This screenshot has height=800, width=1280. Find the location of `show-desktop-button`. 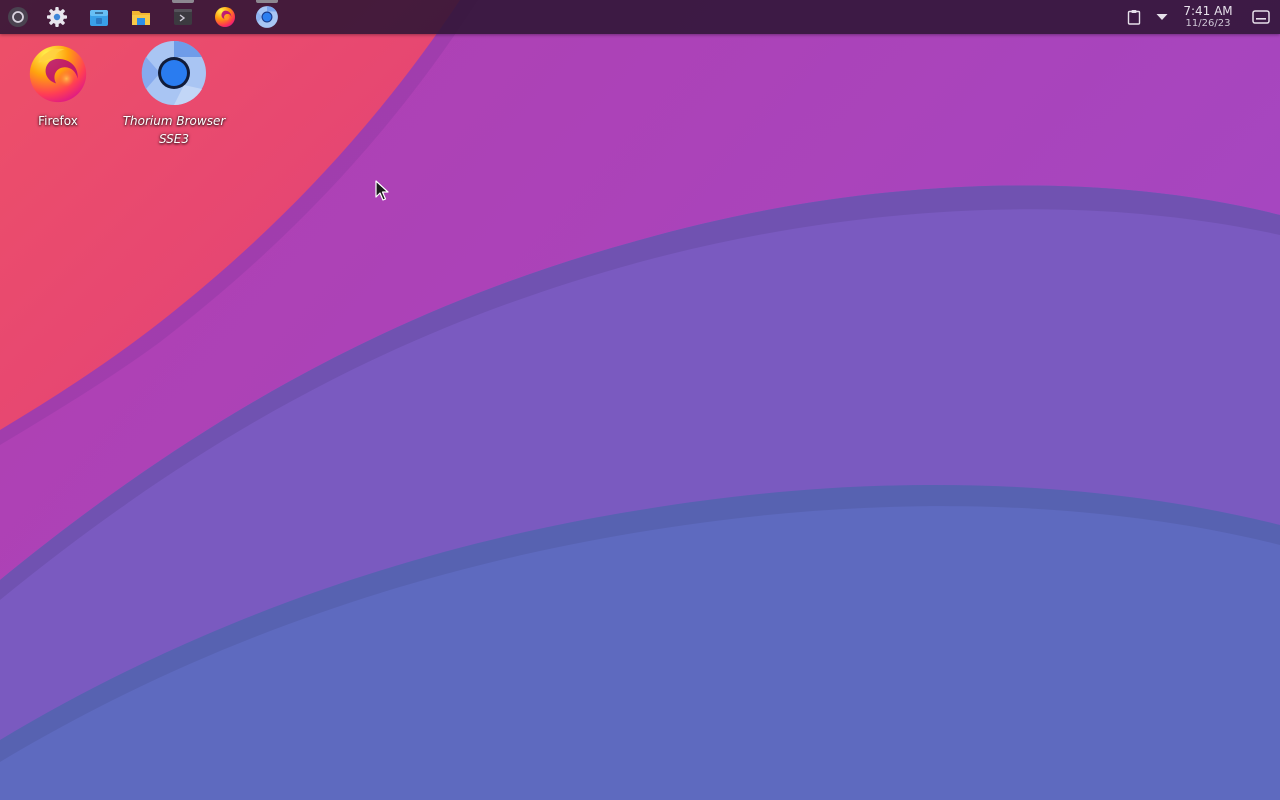

show-desktop-button is located at coordinates (1261, 17).